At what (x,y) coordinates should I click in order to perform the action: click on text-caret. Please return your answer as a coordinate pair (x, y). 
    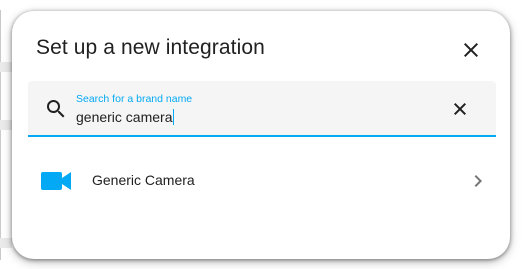
    Looking at the image, I should click on (173, 117).